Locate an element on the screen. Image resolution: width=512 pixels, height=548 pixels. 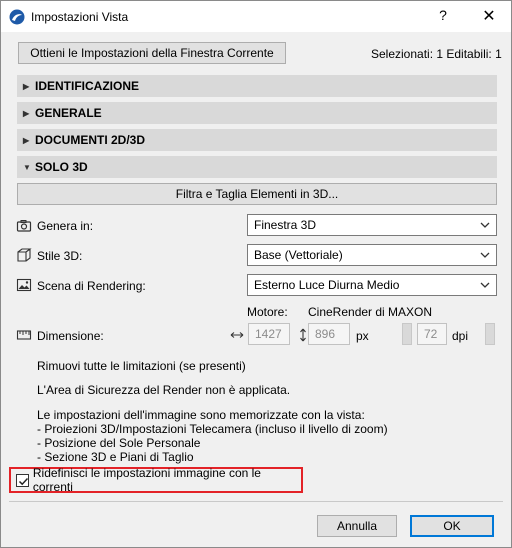
camera-icon is located at coordinates (24, 226).